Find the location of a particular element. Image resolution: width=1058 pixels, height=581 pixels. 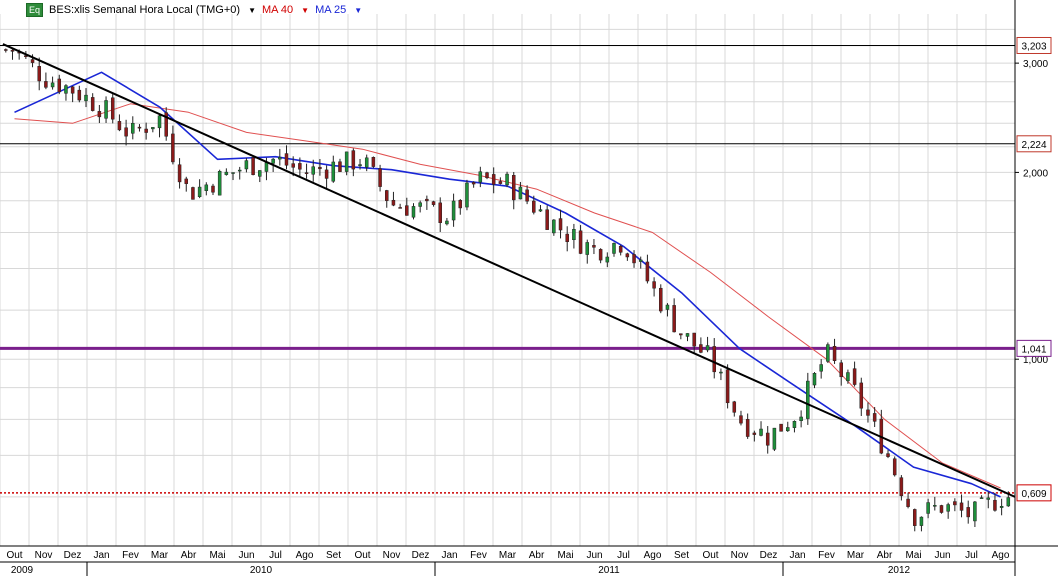

y-tick-label: 2,000 is located at coordinates (1035, 173).